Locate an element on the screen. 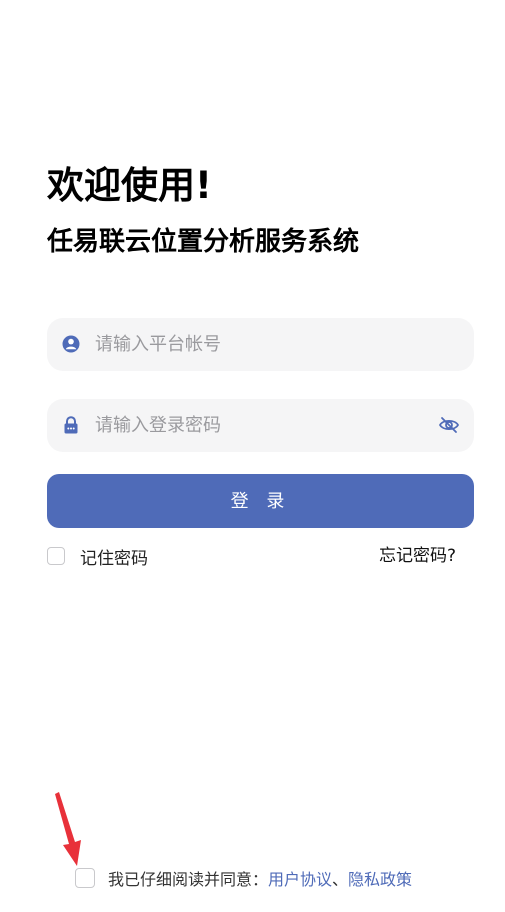  agreement-checkbox is located at coordinates (85, 878).